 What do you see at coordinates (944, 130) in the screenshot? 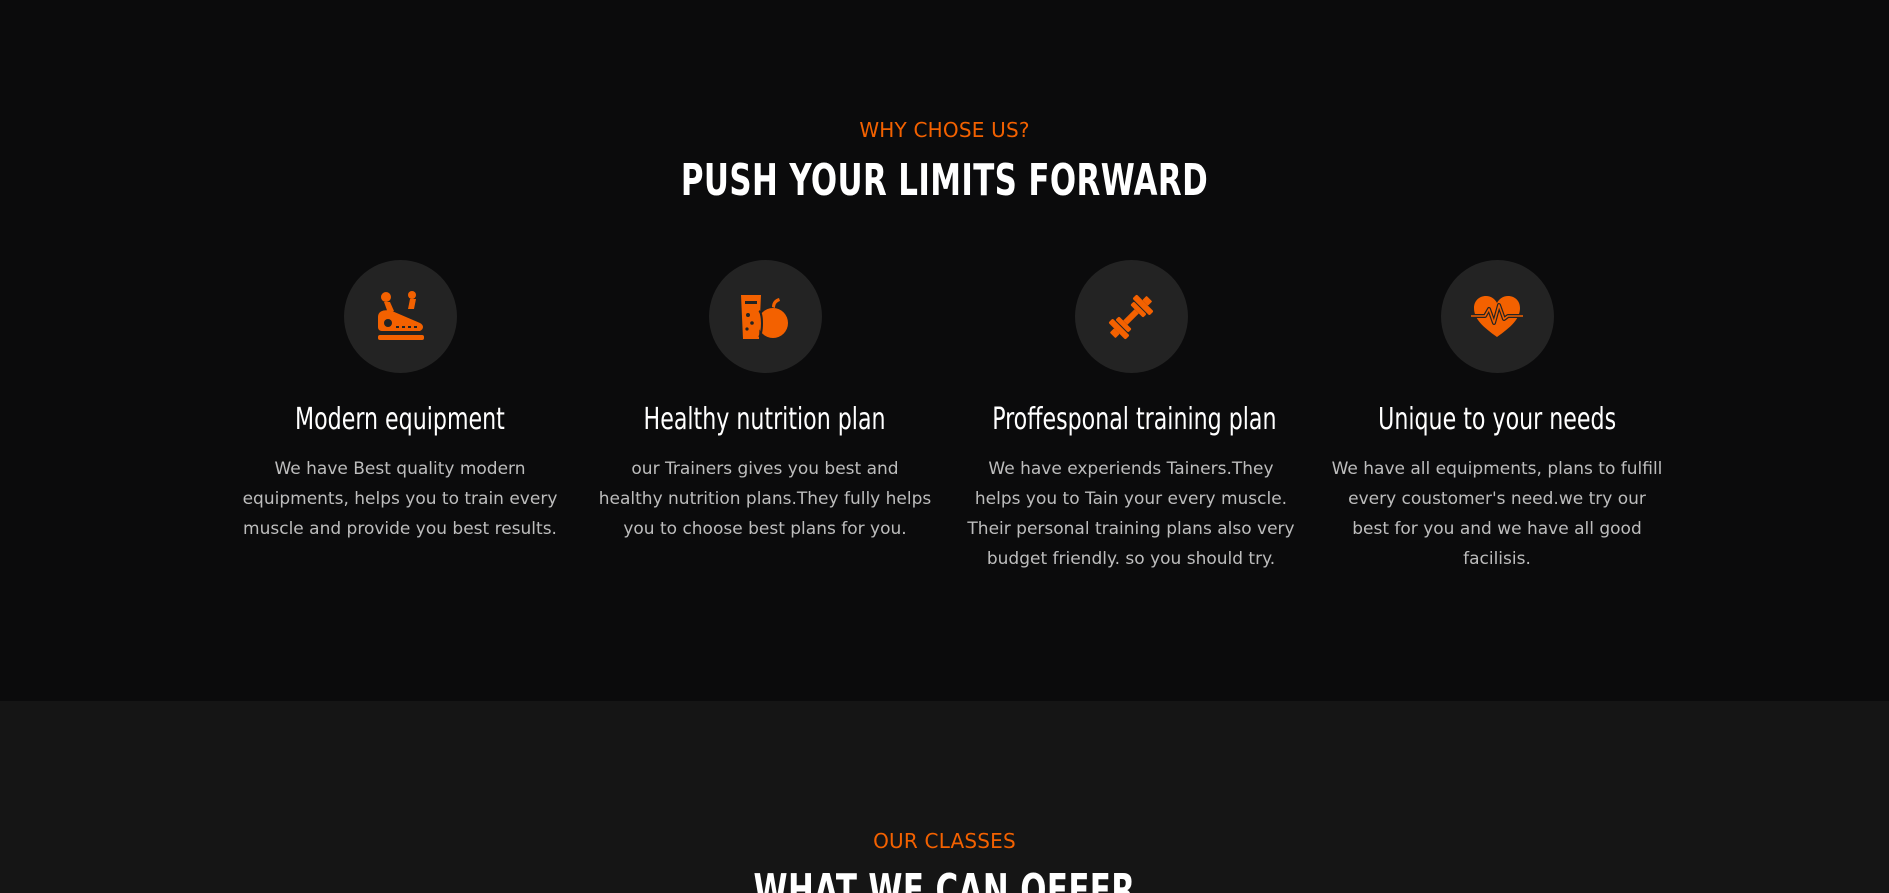
I see `why-eyebrow: WHY CHOSE US?` at bounding box center [944, 130].